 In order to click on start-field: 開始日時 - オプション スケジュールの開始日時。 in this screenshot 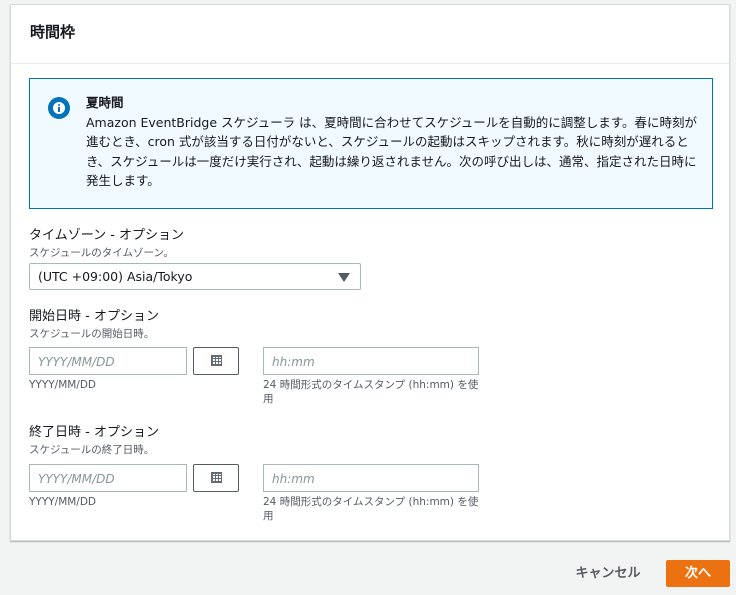, I will do `click(94, 323)`.